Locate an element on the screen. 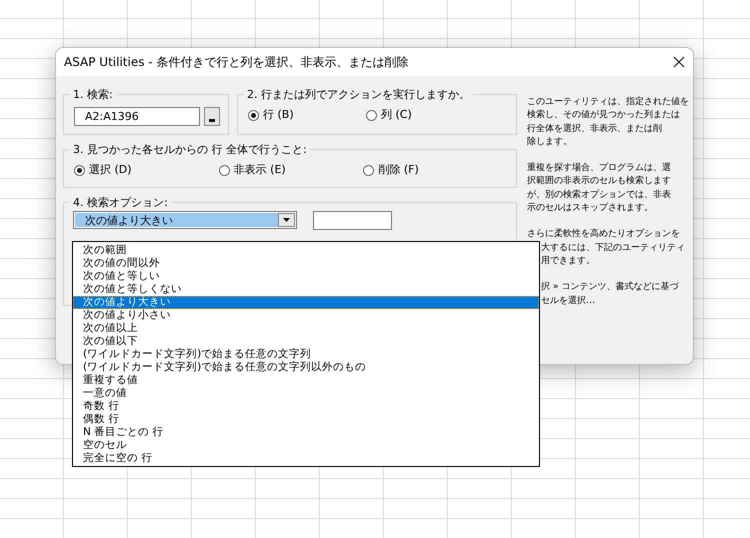 This screenshot has width=750, height=538. dropdown-option: 偶数 行 is located at coordinates (306, 419).